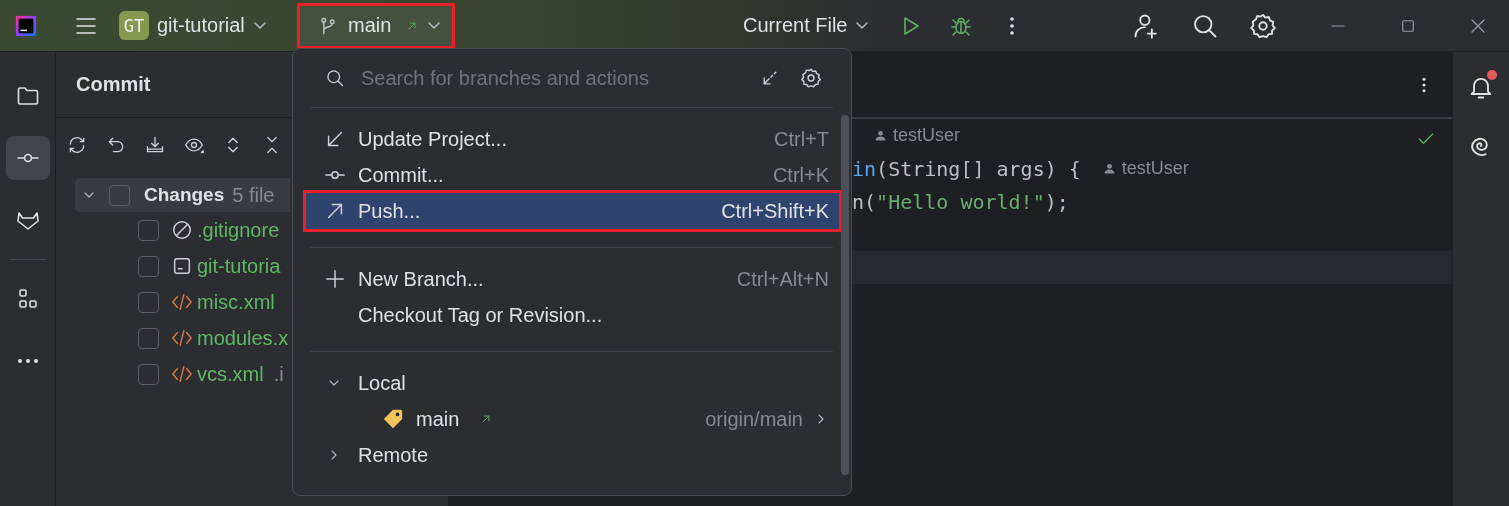 This screenshot has height=506, width=1509. I want to click on module-file-icon, so click(182, 266).